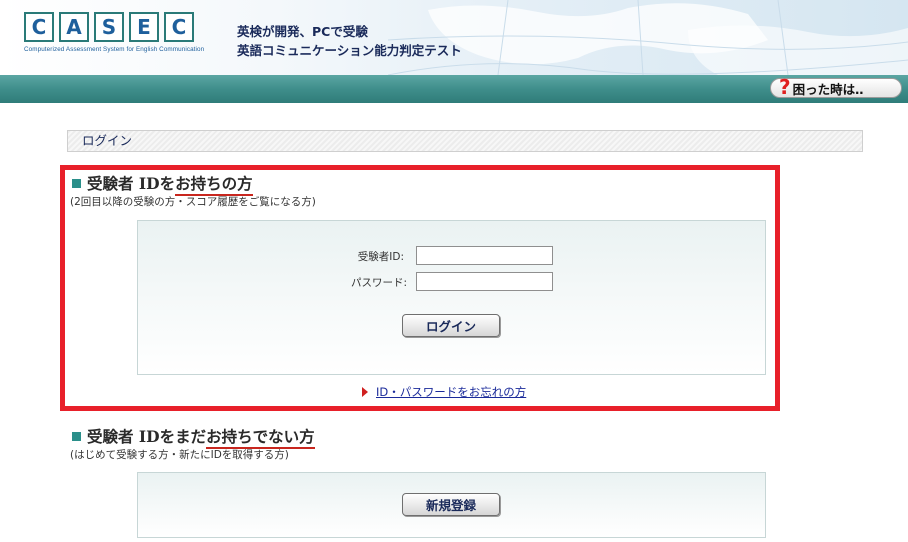 The width and height of the screenshot is (908, 542). Describe the element at coordinates (179, 455) in the screenshot. I see `new-user-note: (はじめて受験する方・新たにIDを取得する方)` at that location.